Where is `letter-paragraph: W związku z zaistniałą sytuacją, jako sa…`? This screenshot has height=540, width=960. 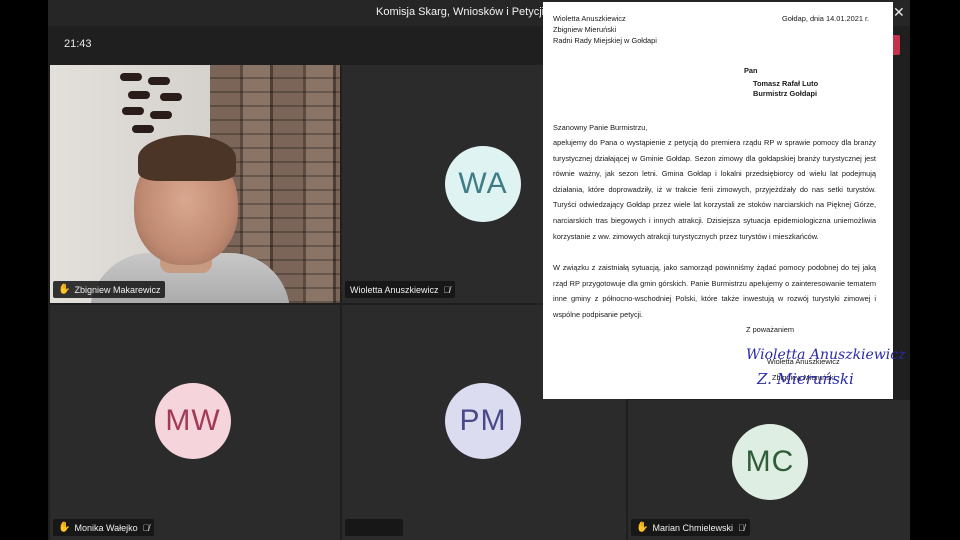 letter-paragraph: W związku z zaistniałą sytuacją, jako sa… is located at coordinates (714, 291).